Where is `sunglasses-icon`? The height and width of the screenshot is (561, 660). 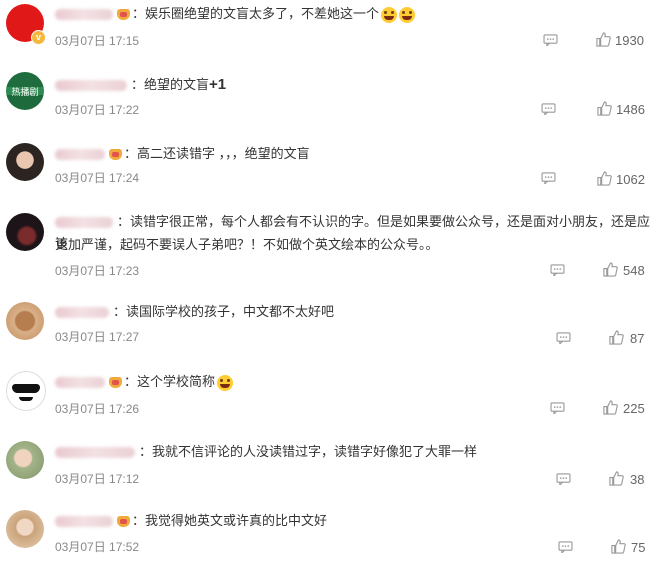 sunglasses-icon is located at coordinates (26, 388).